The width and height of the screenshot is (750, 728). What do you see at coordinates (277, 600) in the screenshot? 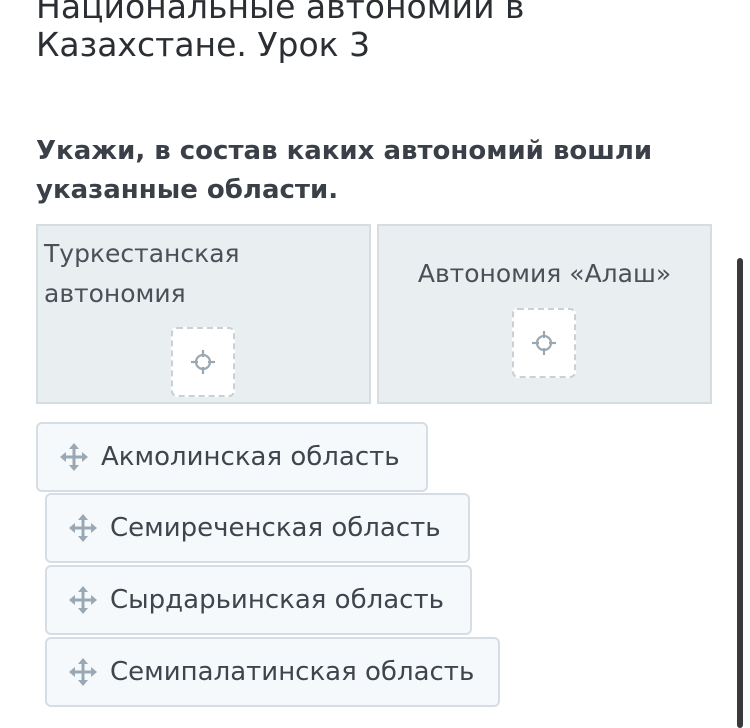
I see `tile-label: Сырдарьинская область` at bounding box center [277, 600].